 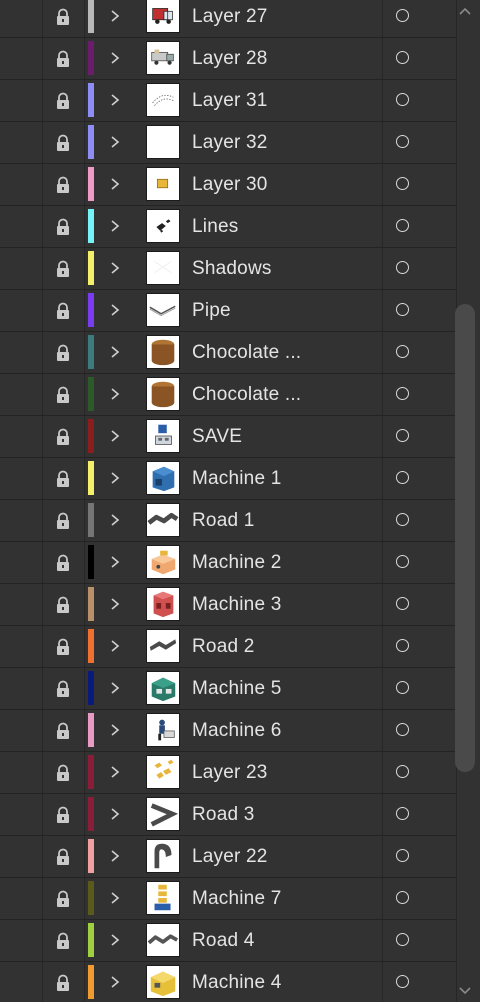 I want to click on layer-row: Machine 3, so click(x=228, y=605).